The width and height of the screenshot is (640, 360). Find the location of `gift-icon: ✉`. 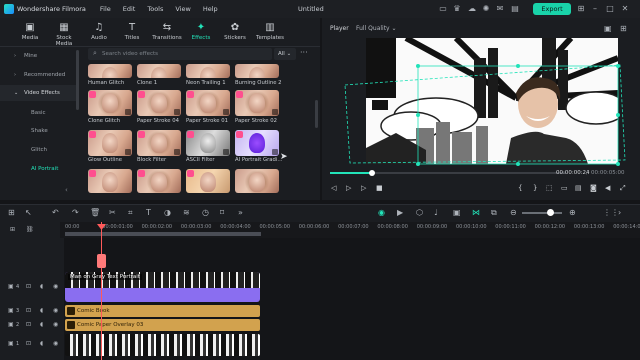

gift-icon: ✉ is located at coordinates (500, 9).